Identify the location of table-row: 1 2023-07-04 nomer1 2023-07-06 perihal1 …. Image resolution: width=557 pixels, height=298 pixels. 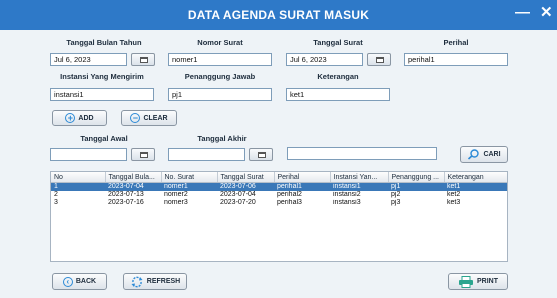
(279, 186).